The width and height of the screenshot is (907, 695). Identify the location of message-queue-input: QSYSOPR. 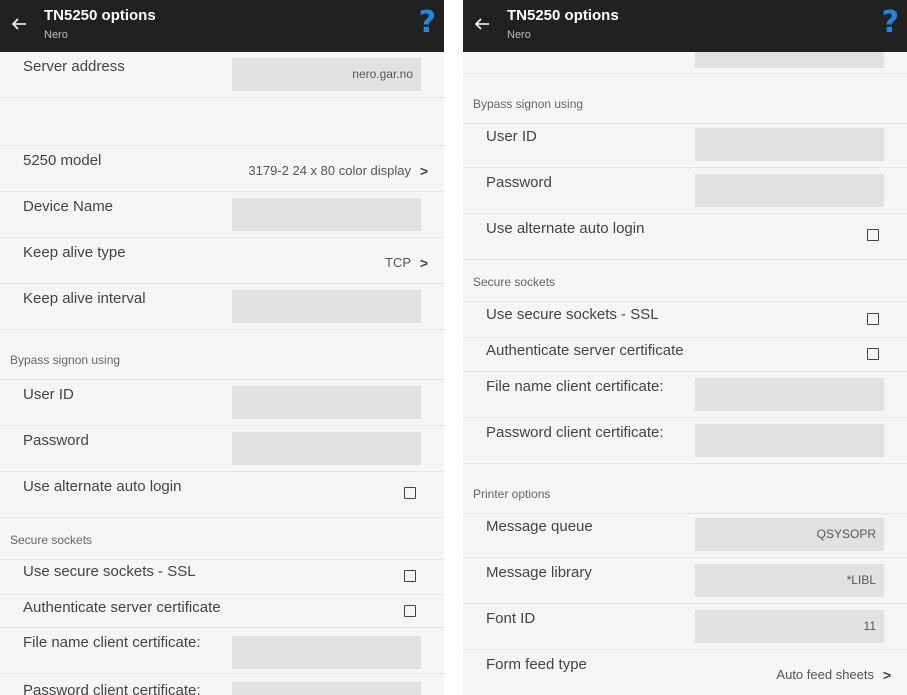
(789, 534).